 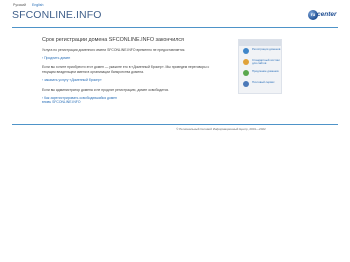 What do you see at coordinates (246, 51) in the screenshot?
I see `globe-icon` at bounding box center [246, 51].